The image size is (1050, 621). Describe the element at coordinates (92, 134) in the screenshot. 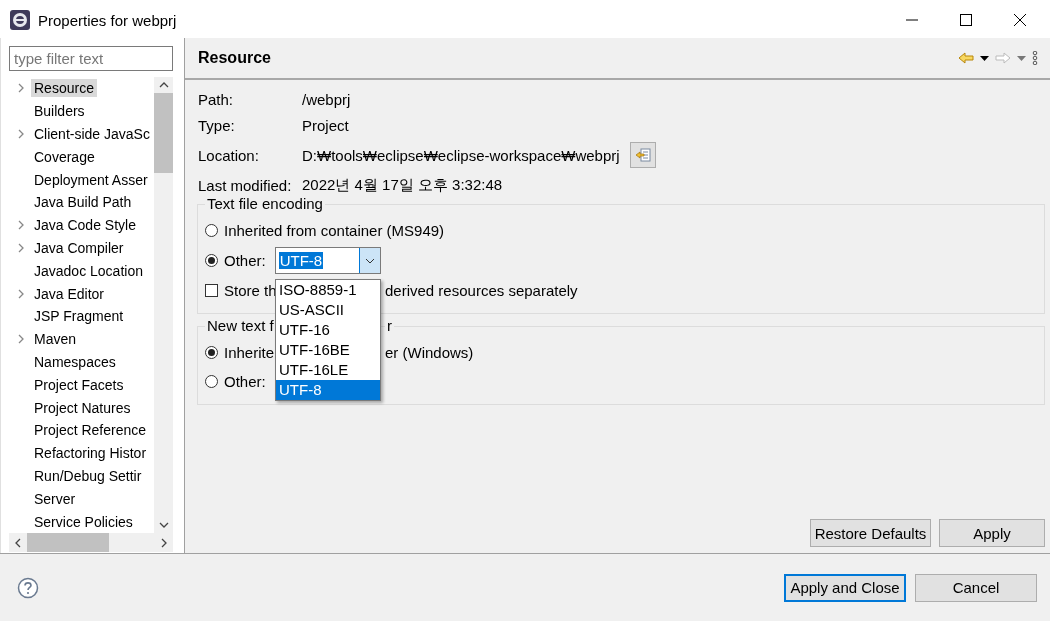

I see `tree-item: Client-side JavaSc` at that location.